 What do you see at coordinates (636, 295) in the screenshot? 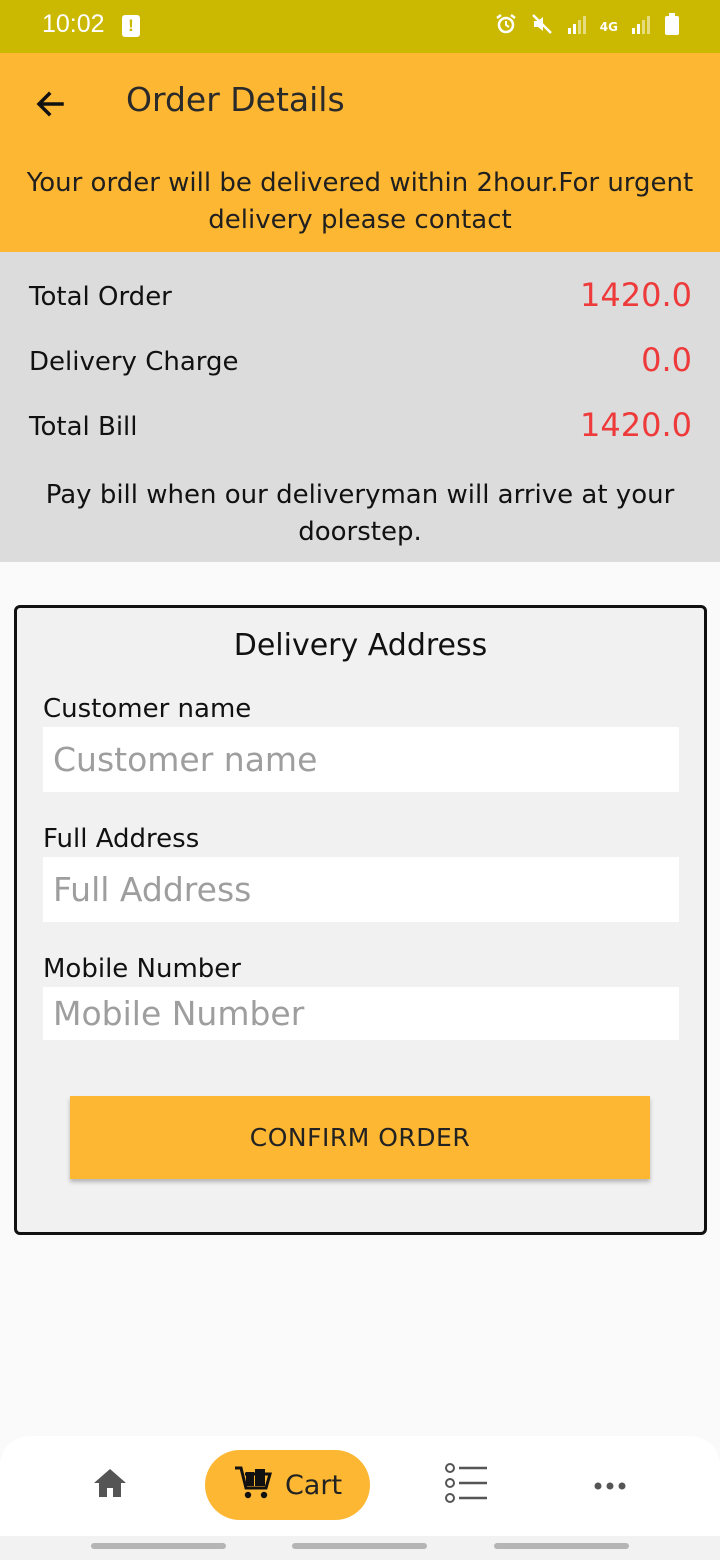
I see `total-order-value: 1420.0` at bounding box center [636, 295].